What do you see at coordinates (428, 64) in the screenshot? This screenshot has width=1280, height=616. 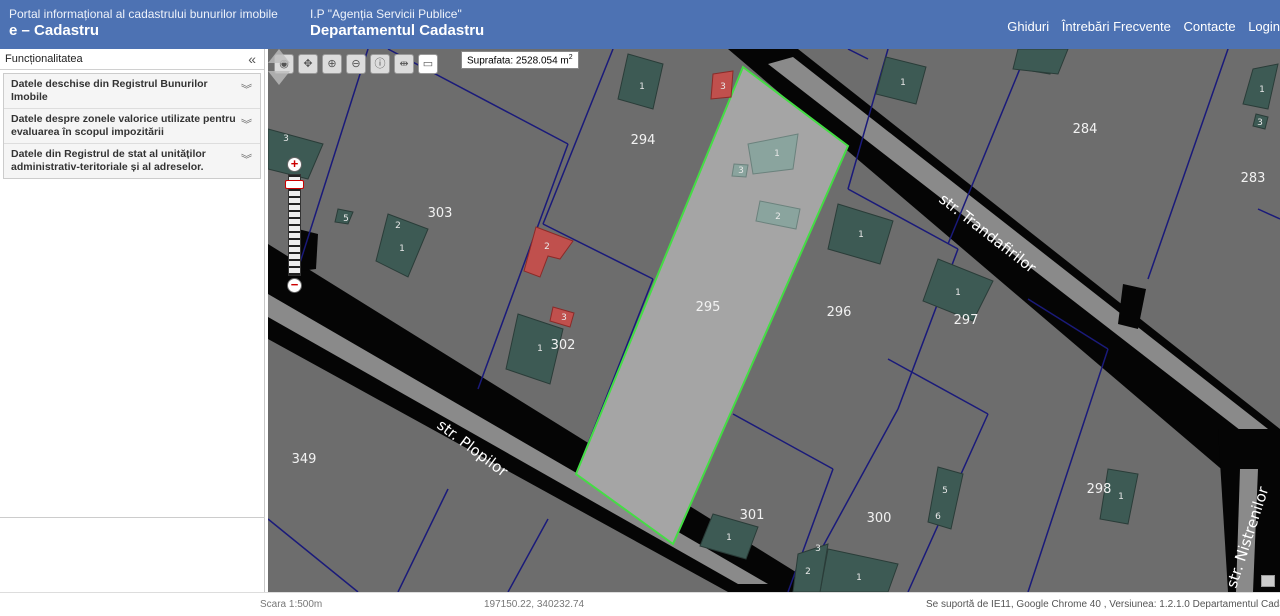 I see `area-measure-icon: ▭` at bounding box center [428, 64].